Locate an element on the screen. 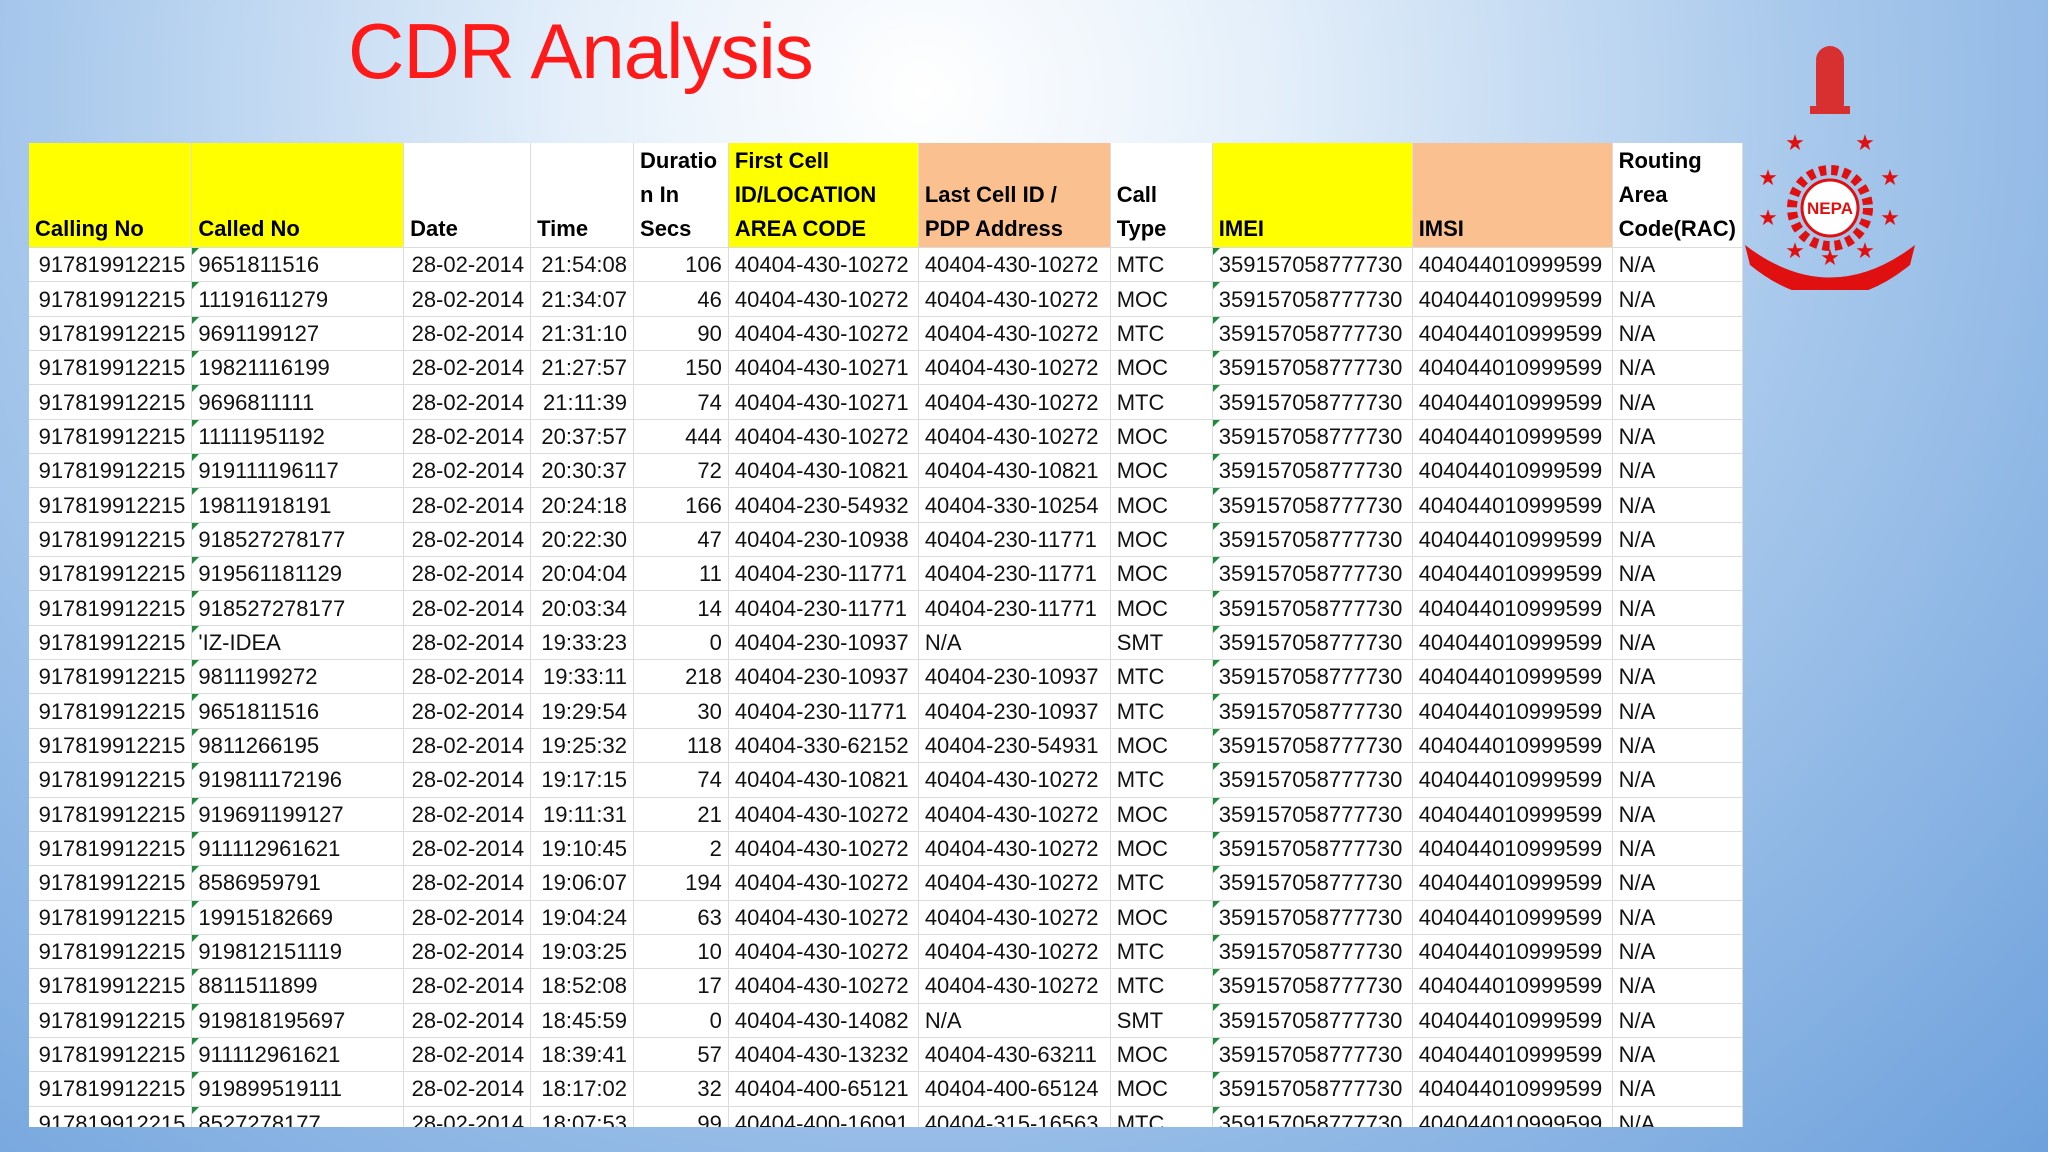 This screenshot has height=1152, width=2048. table-cell: 18:17:02 is located at coordinates (582, 1089).